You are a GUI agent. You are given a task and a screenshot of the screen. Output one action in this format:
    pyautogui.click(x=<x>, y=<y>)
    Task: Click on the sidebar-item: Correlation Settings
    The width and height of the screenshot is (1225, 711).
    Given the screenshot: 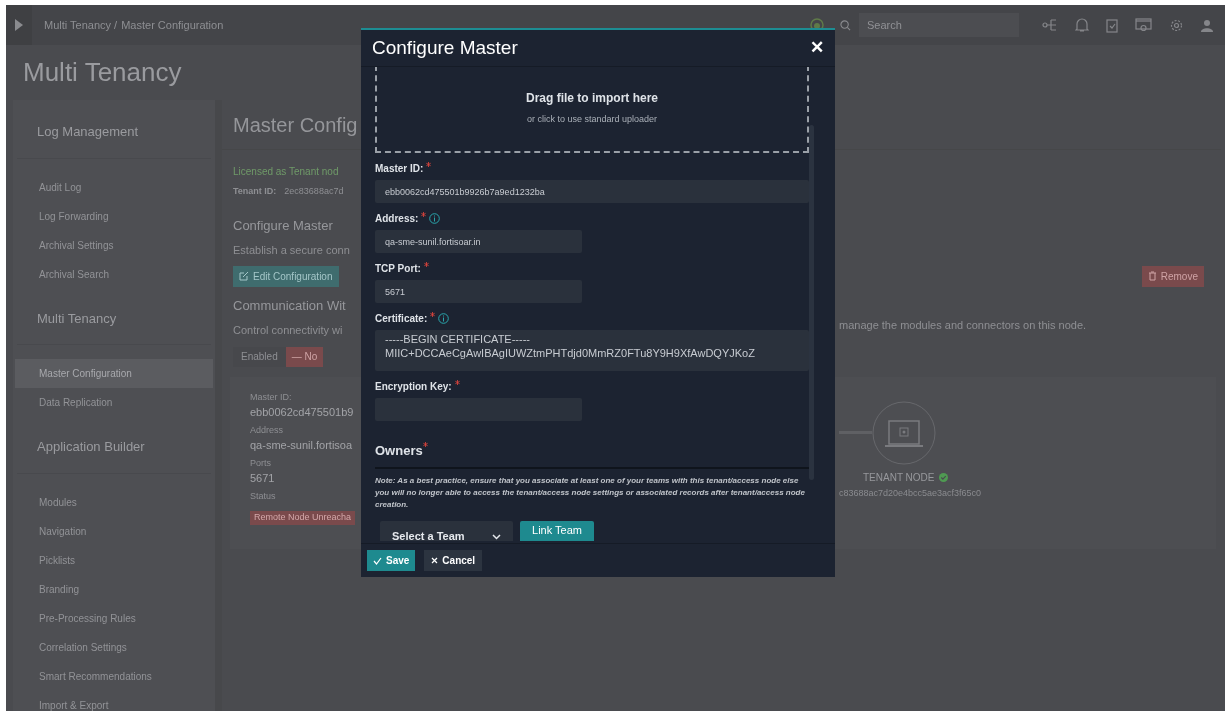 What is the action you would take?
    pyautogui.click(x=114, y=647)
    